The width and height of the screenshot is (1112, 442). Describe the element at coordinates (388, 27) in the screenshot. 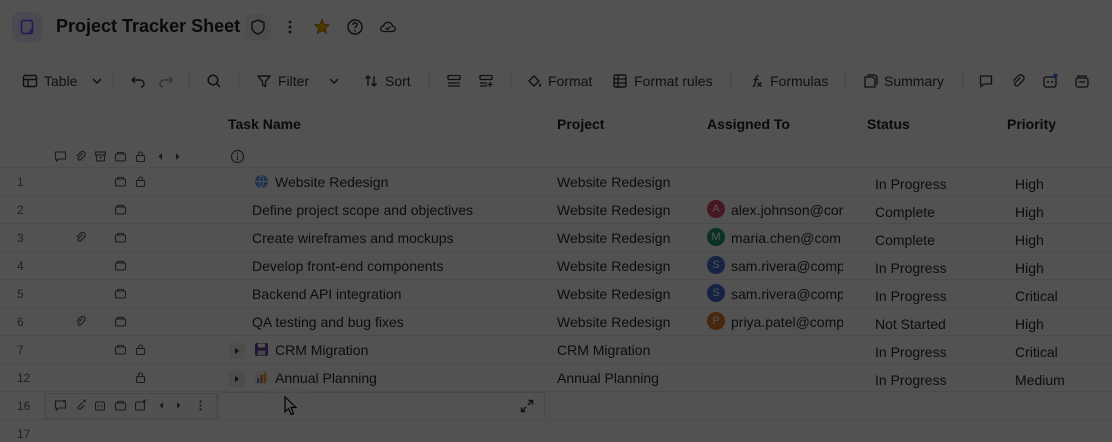

I see `cloud-saved-icon` at that location.